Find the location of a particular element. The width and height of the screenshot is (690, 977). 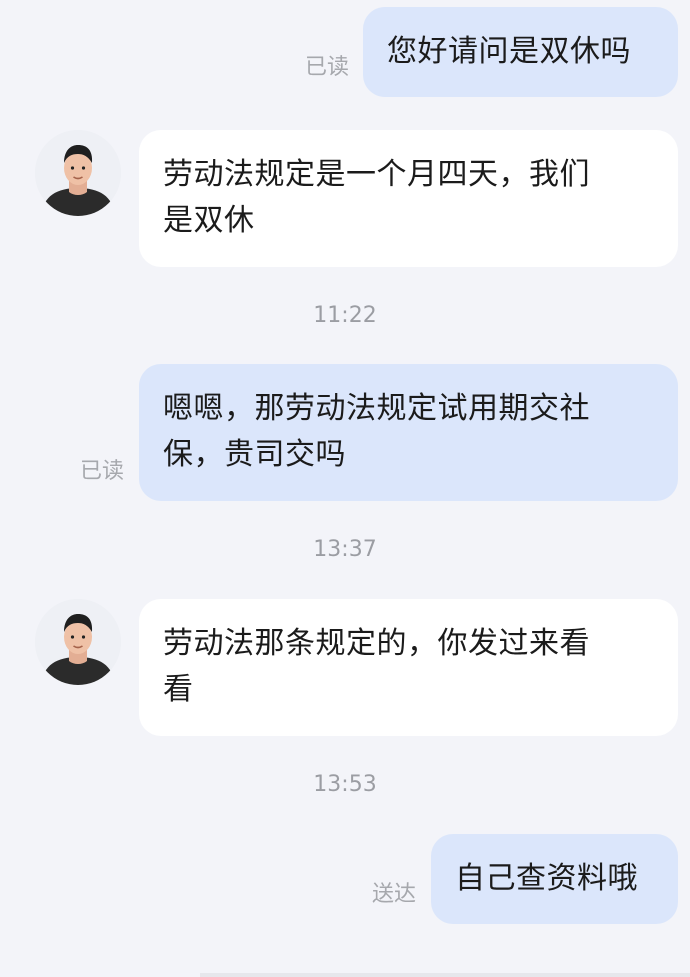

my-message-bubble: 自己查资料哦 is located at coordinates (554, 879).